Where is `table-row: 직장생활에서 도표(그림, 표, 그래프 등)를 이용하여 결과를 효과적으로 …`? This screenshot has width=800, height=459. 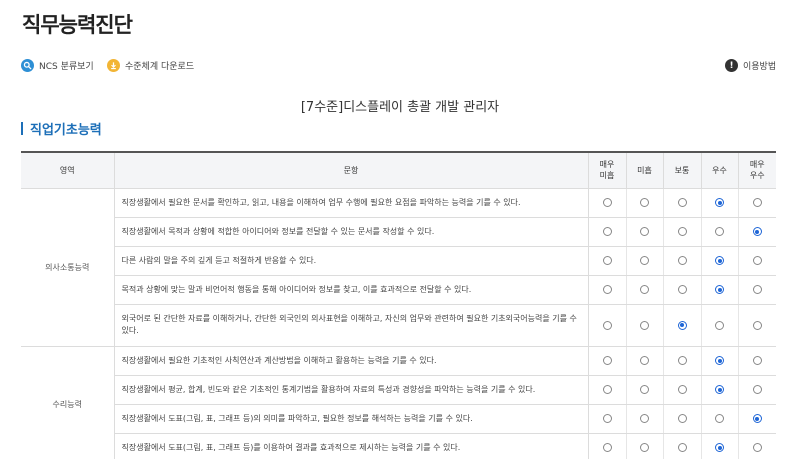
table-row: 직장생활에서 도표(그림, 표, 그래프 등)를 이용하여 결과를 효과적으로 … is located at coordinates (398, 446).